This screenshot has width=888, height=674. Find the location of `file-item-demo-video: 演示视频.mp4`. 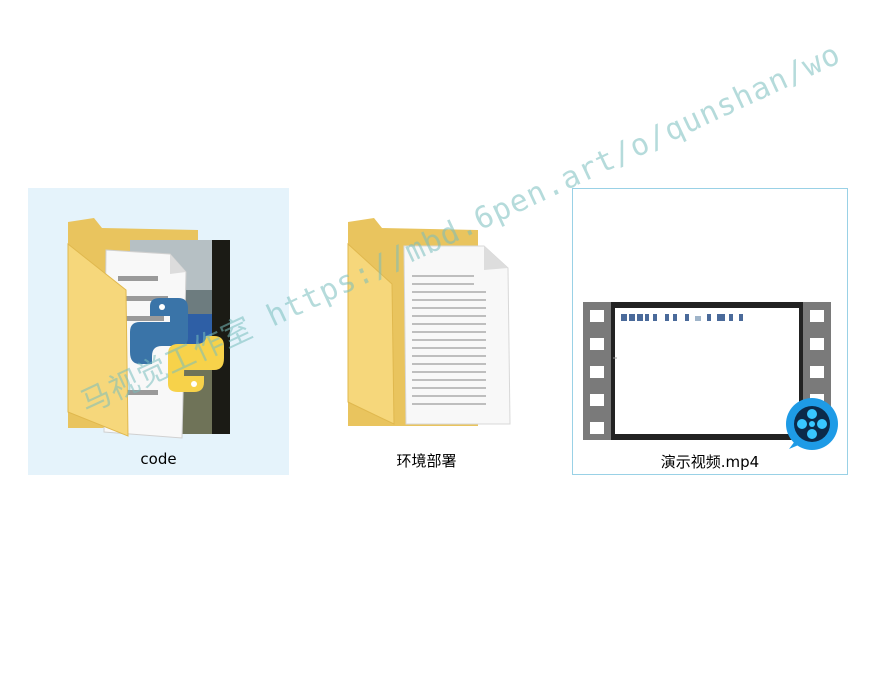

file-item-demo-video: 演示视频.mp4 is located at coordinates (710, 331).